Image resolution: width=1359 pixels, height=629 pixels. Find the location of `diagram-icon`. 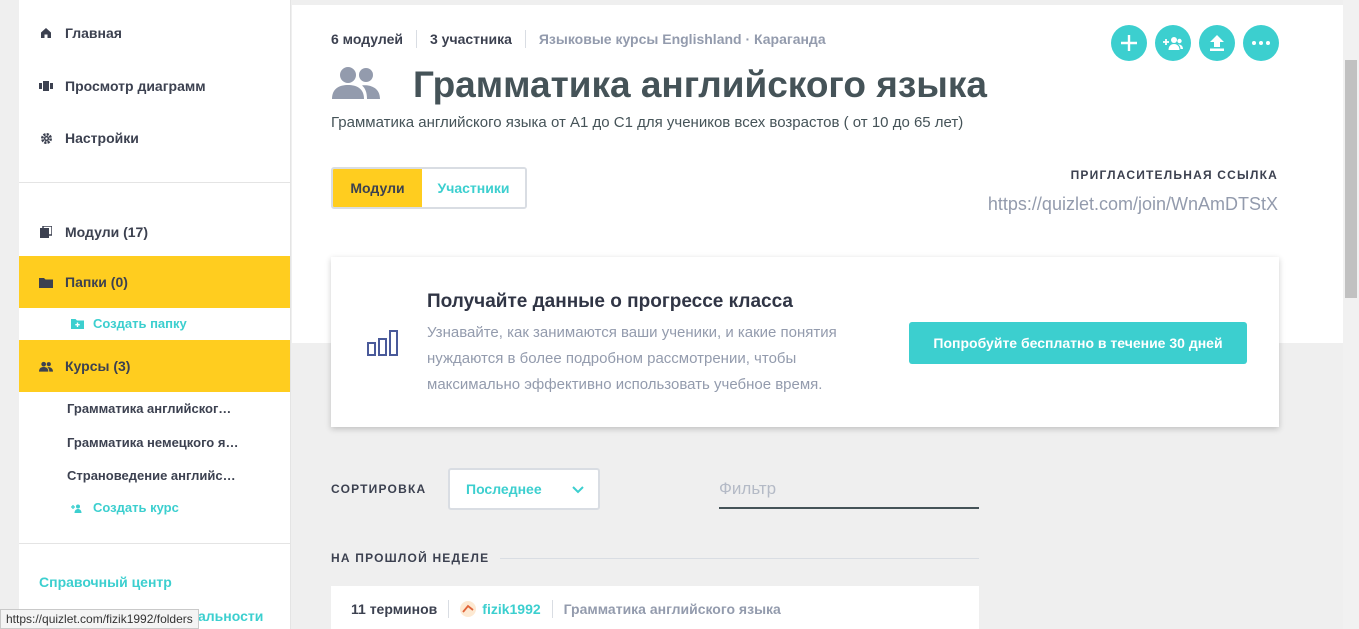

diagram-icon is located at coordinates (46, 86).